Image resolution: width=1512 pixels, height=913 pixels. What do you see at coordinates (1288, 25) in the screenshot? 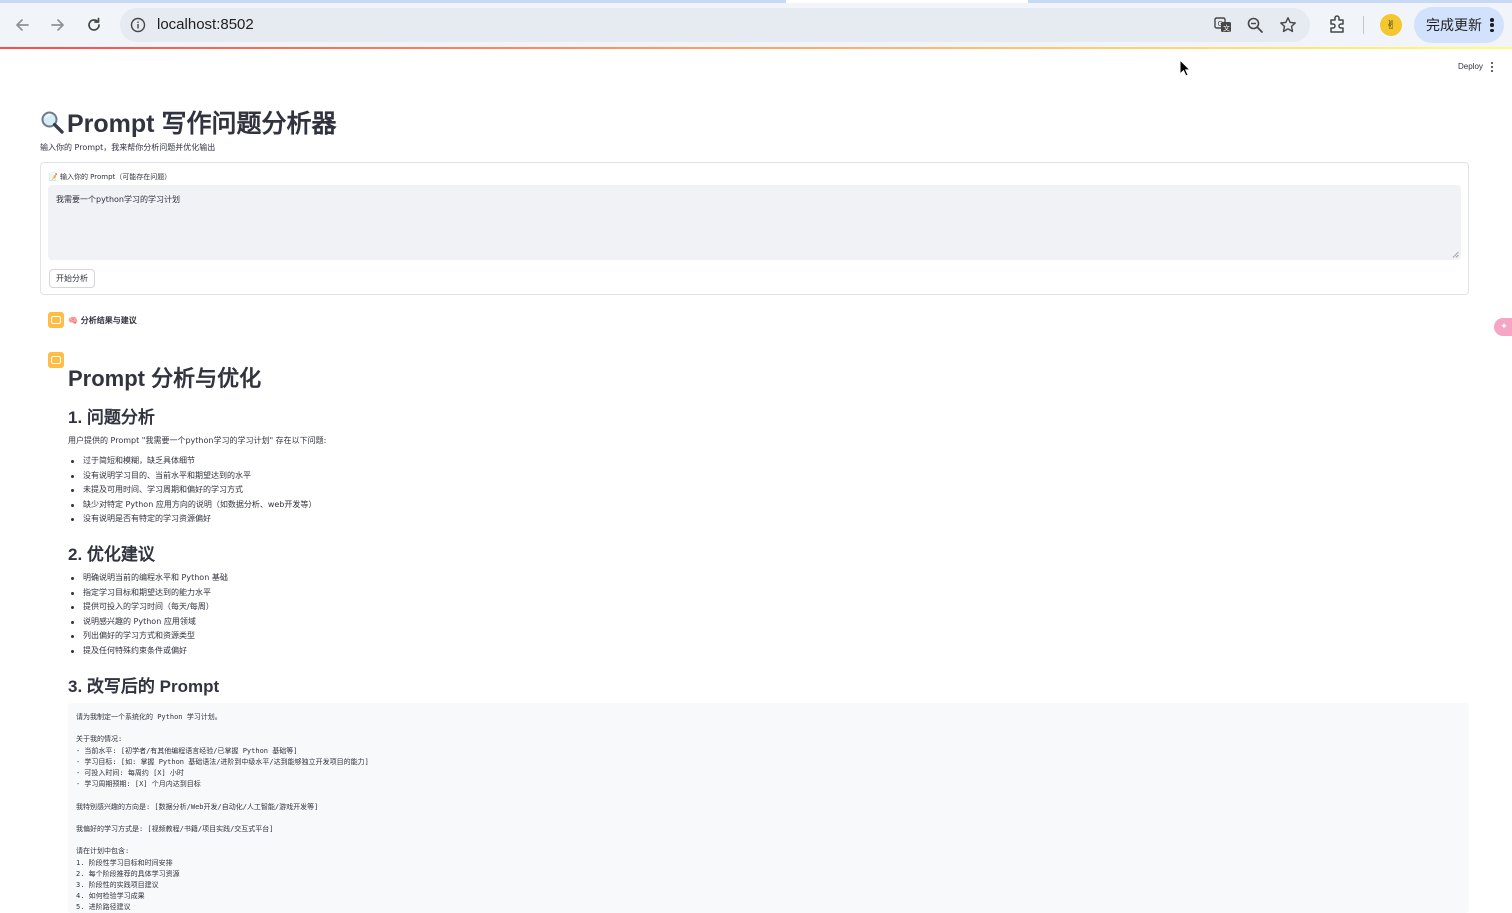
I see `bookmark-star-icon` at bounding box center [1288, 25].